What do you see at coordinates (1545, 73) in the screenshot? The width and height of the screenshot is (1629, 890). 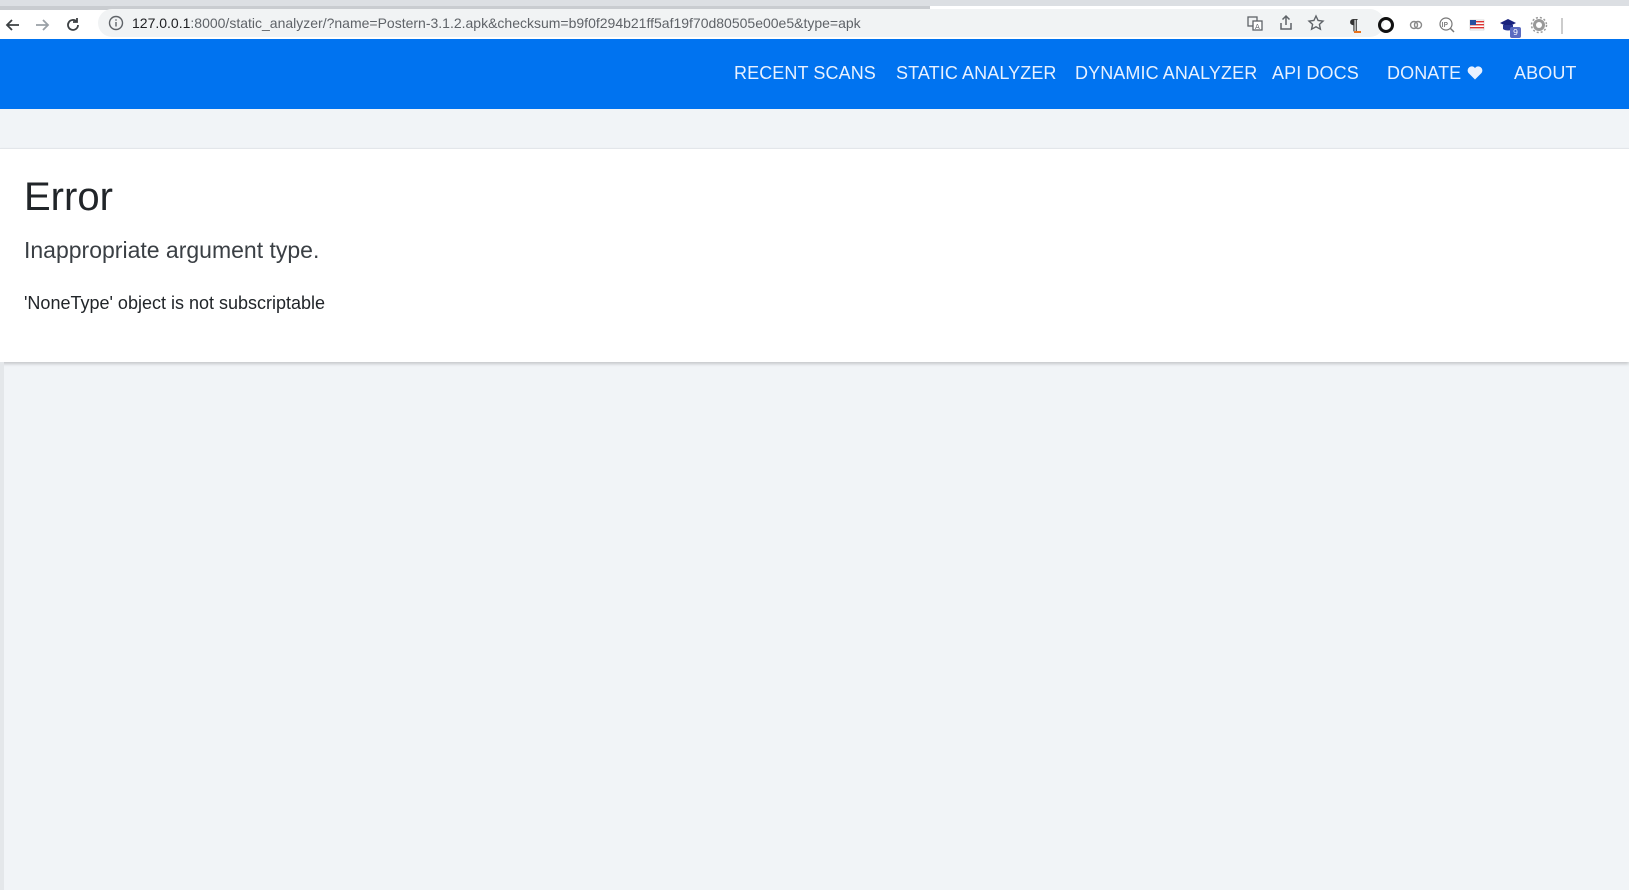 I see `nav-about: ABOUT` at bounding box center [1545, 73].